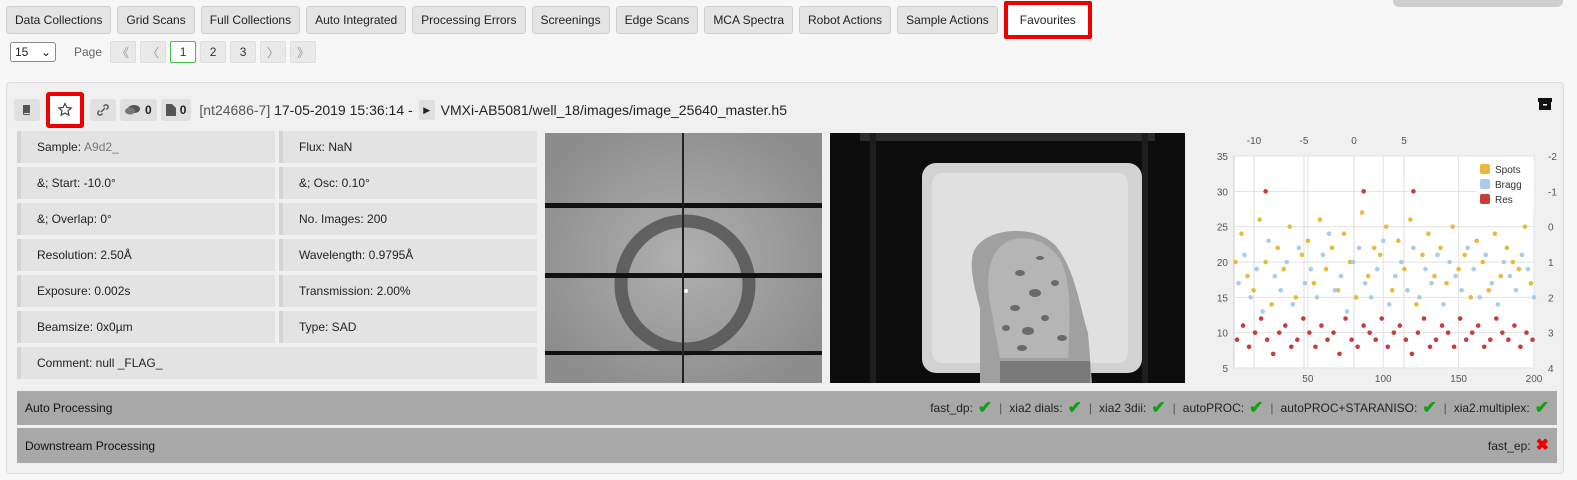  What do you see at coordinates (408, 327) in the screenshot?
I see `type-cell: Type: SAD` at bounding box center [408, 327].